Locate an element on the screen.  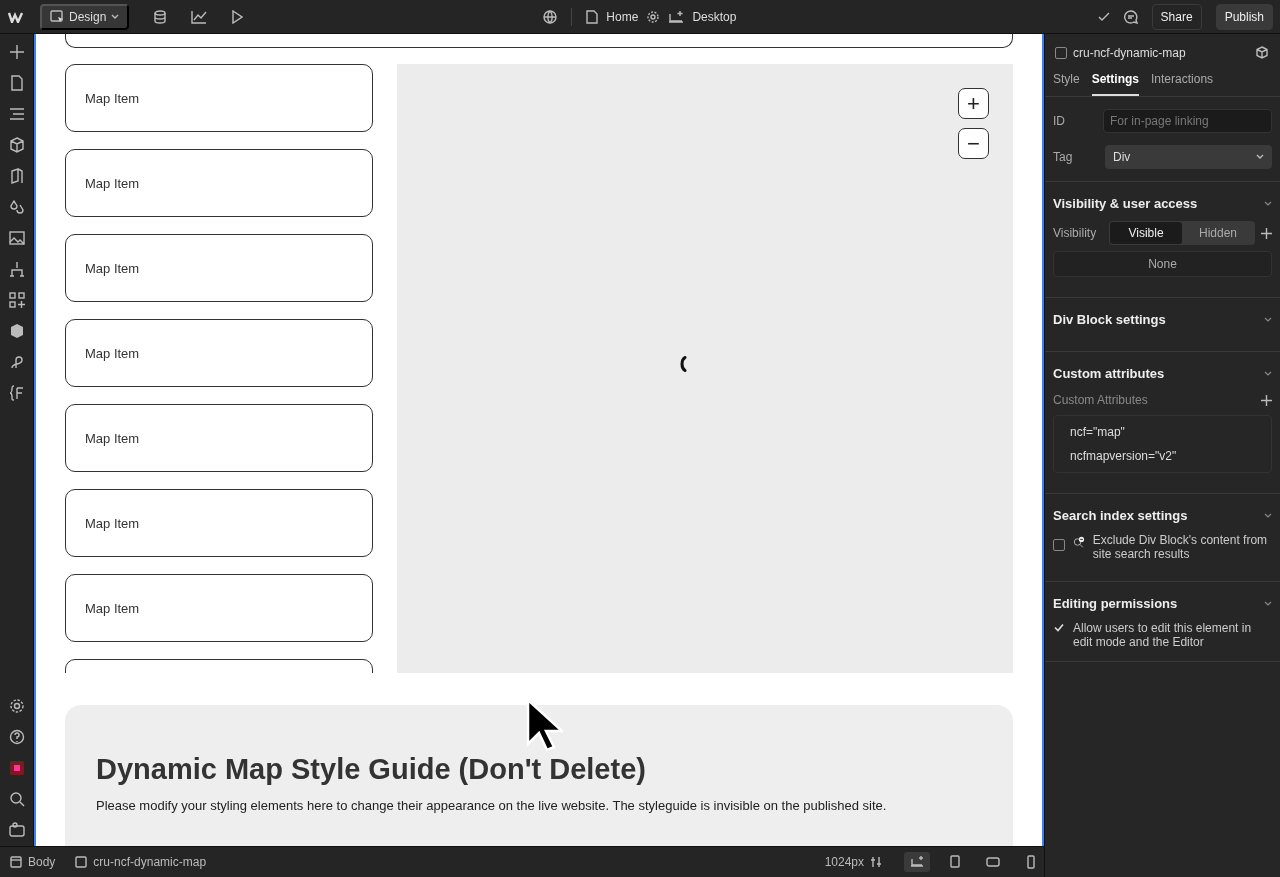
stop-icon is located at coordinates (16, 768).